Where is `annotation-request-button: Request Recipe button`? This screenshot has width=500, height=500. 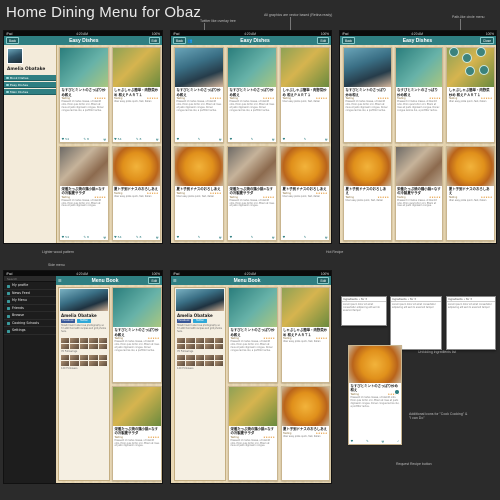 annotation-request-button: Request Recipe button is located at coordinates (414, 464).